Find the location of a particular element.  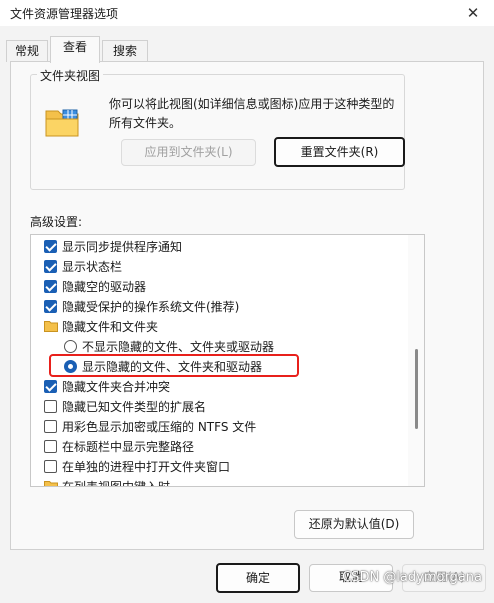

reset-folders-button: 重置文件夹(R) is located at coordinates (339, 152).